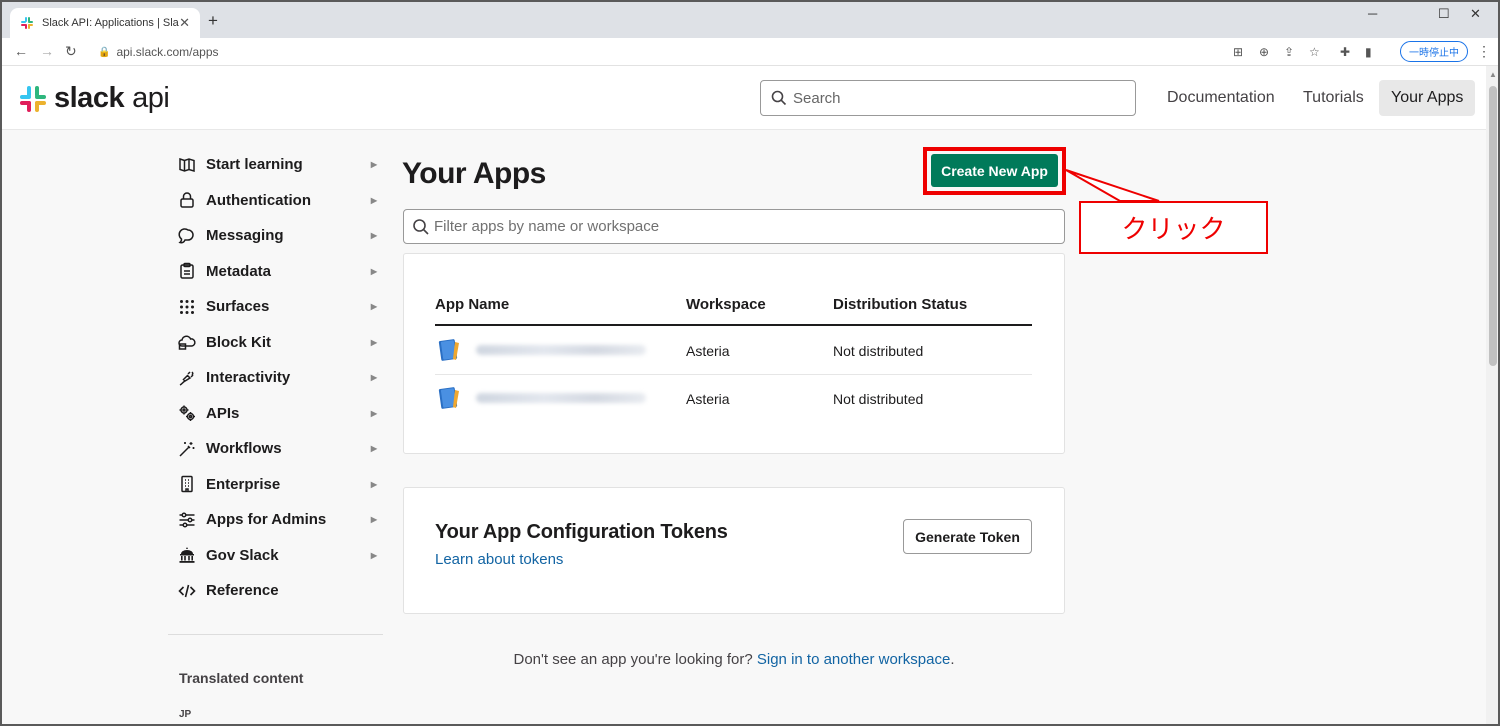 The height and width of the screenshot is (726, 1500). What do you see at coordinates (948, 98) in the screenshot?
I see `search-input: Search` at bounding box center [948, 98].